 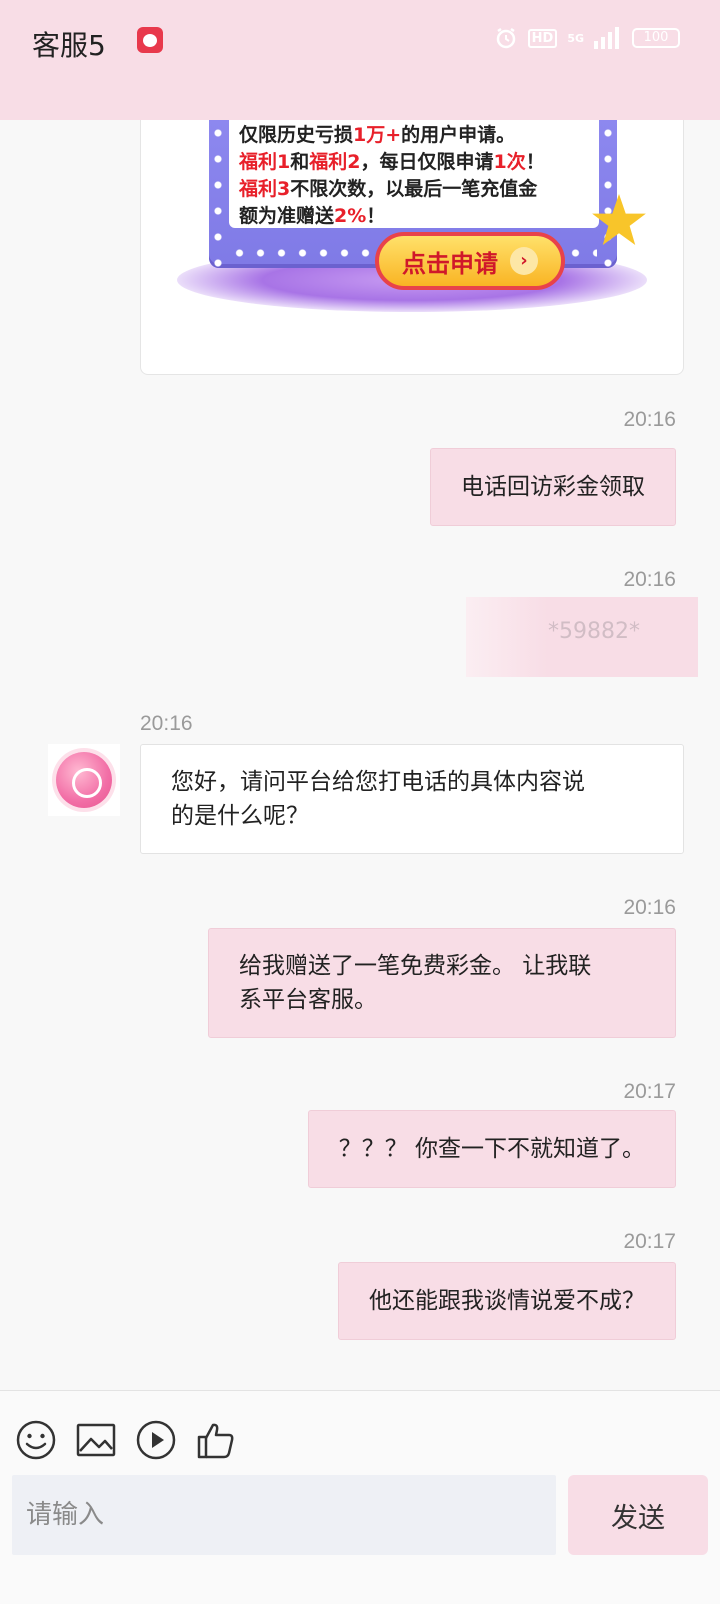 I want to click on message-text: 您好，请问平台给您打电话的具体内容说, so click(x=378, y=782).